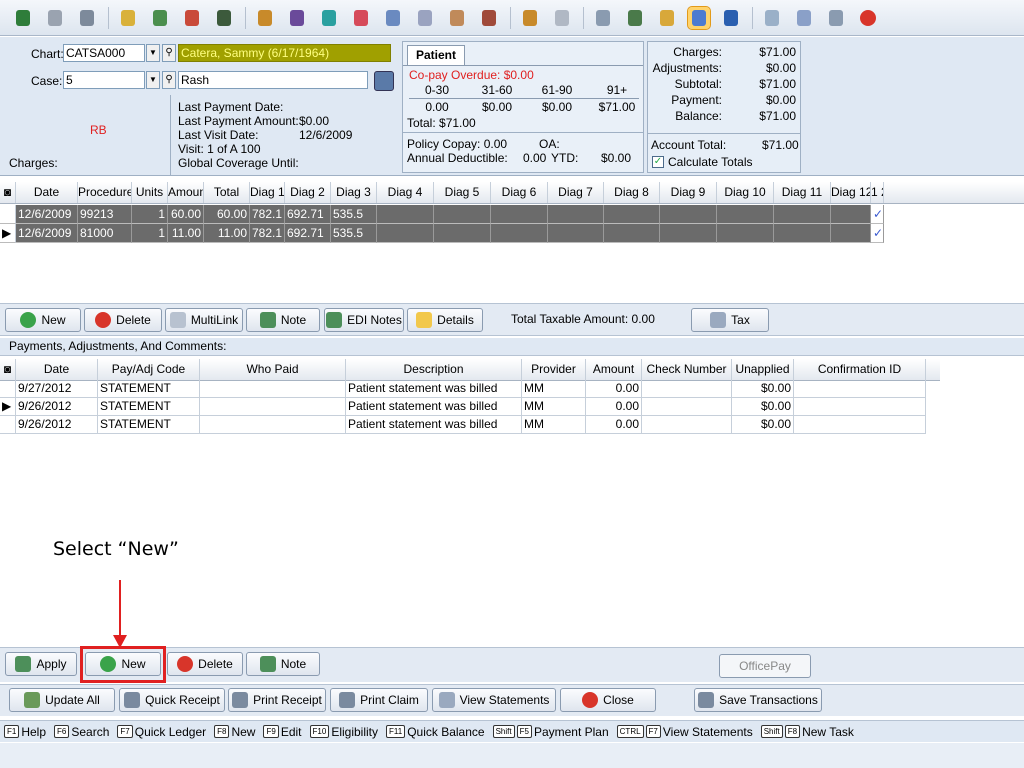 This screenshot has width=1024, height=768. Describe the element at coordinates (614, 369) in the screenshot. I see `payments-col-header-5: Amount` at that location.